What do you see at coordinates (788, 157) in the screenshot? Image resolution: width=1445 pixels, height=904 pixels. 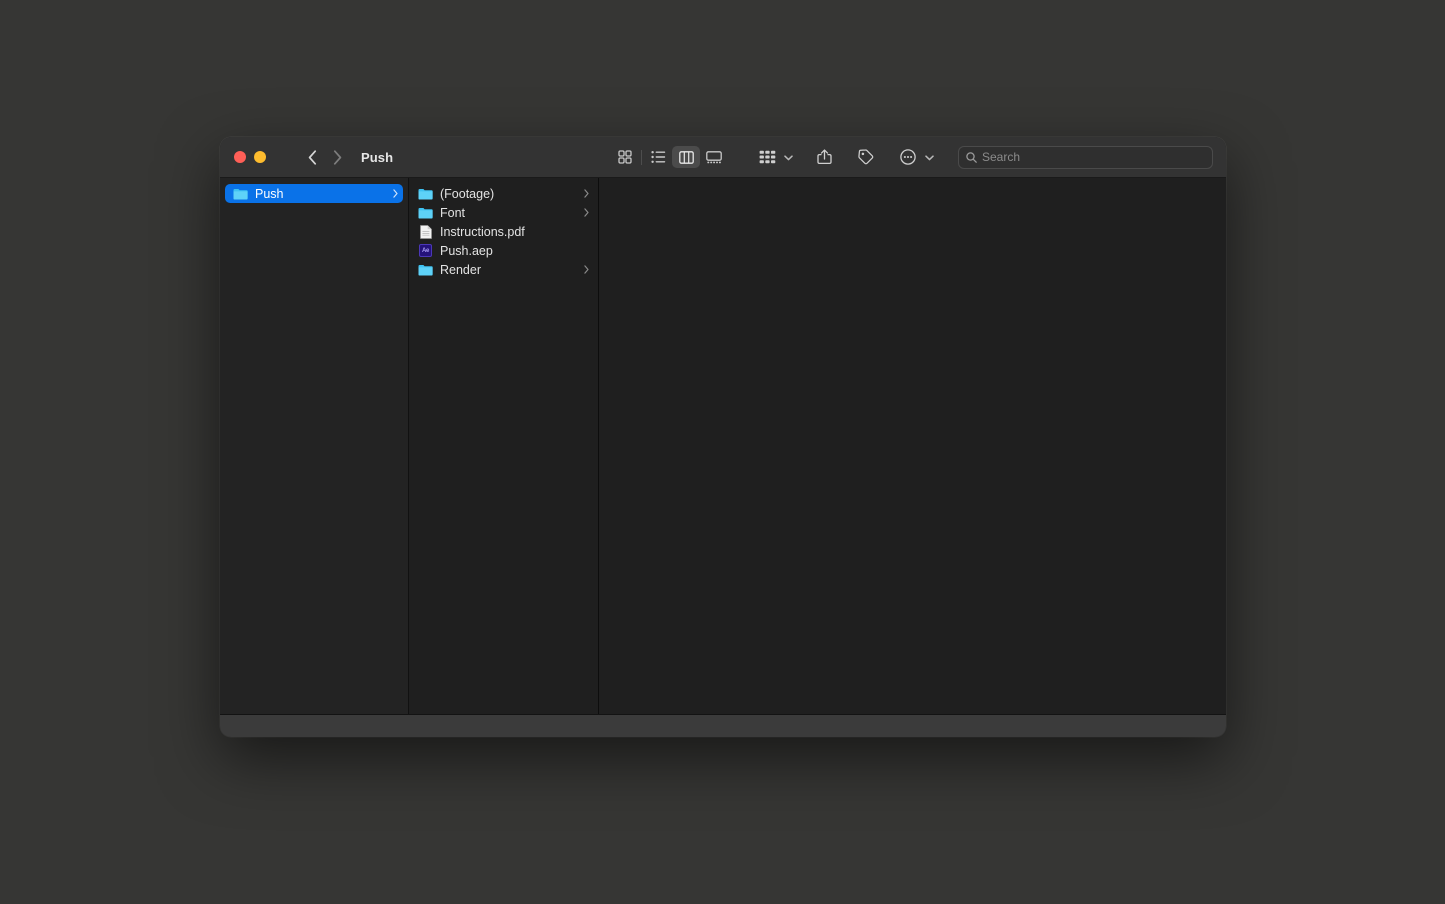 I see `group-by-chevron-down-icon` at bounding box center [788, 157].